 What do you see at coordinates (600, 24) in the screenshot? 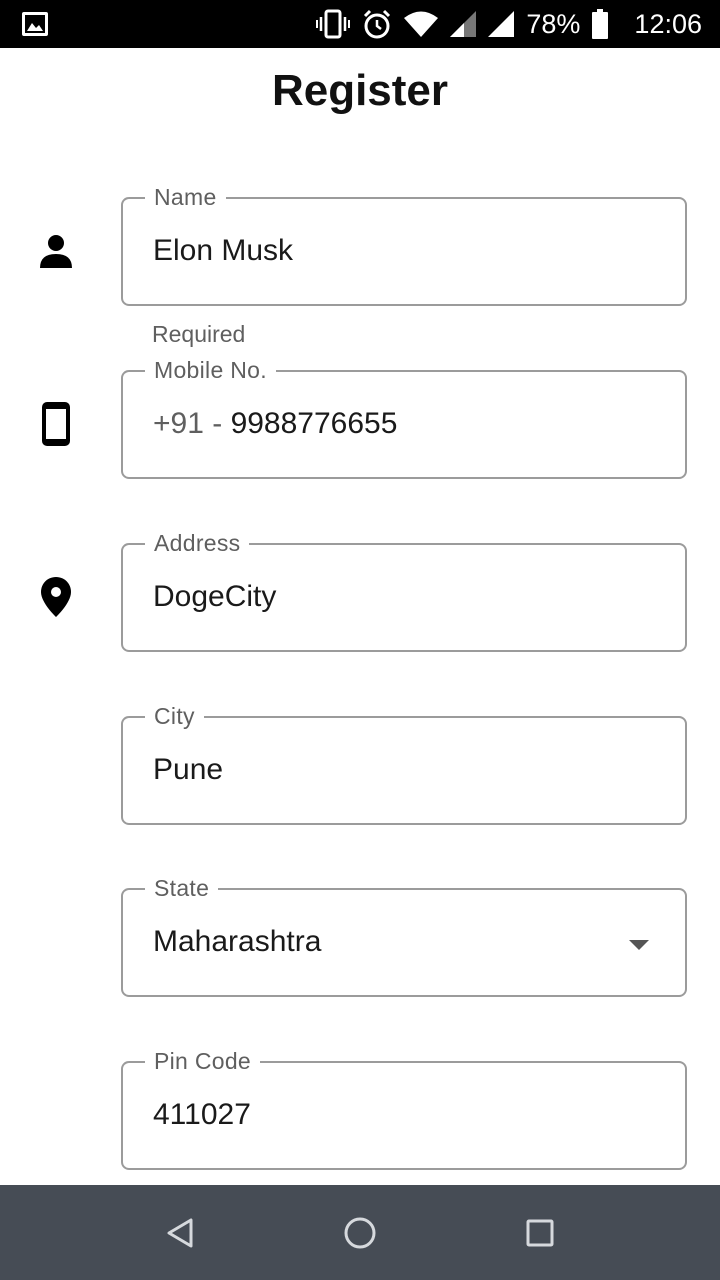
I see `battery-icon` at bounding box center [600, 24].